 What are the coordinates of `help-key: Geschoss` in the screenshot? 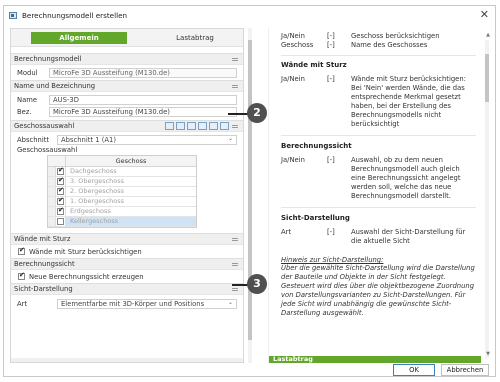 It's located at (297, 45).